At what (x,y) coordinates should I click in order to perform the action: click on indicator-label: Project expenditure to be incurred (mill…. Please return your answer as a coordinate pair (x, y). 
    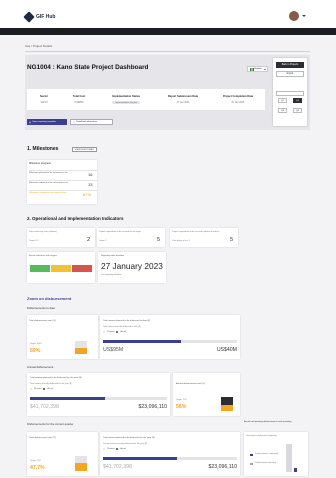
    Looking at the image, I should click on (196, 232).